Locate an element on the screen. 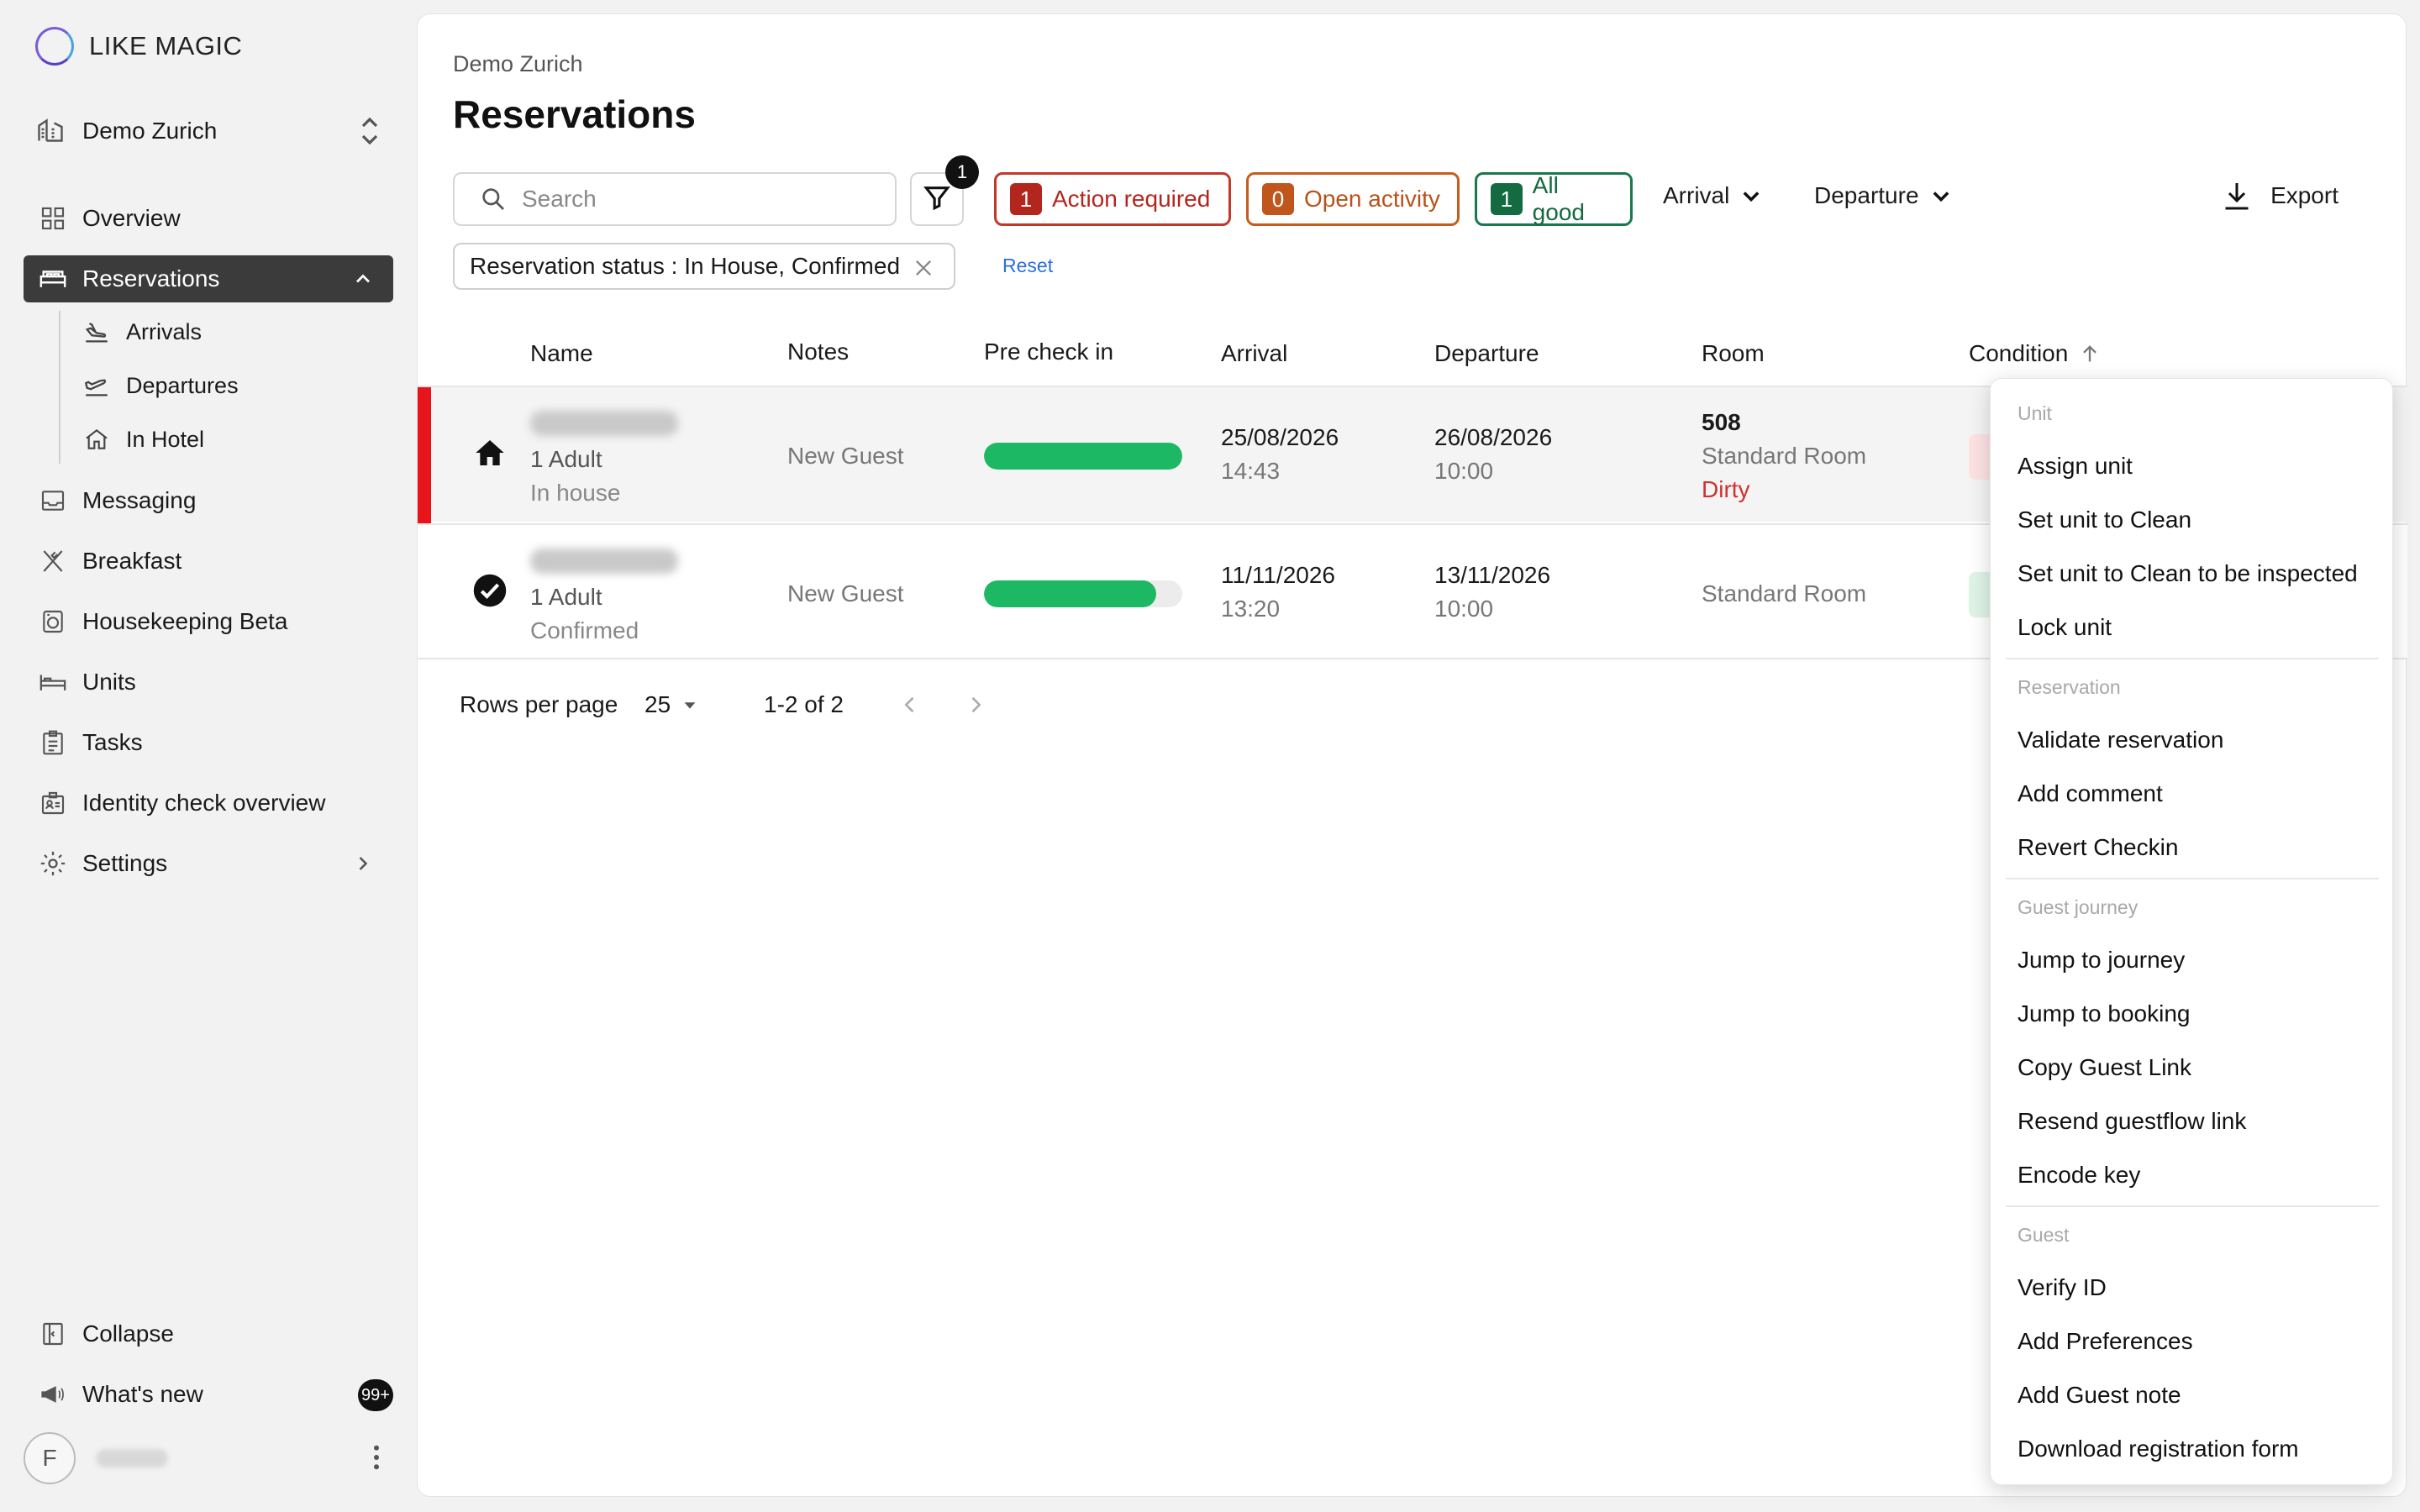  column-header-name: Name is located at coordinates (561, 353).